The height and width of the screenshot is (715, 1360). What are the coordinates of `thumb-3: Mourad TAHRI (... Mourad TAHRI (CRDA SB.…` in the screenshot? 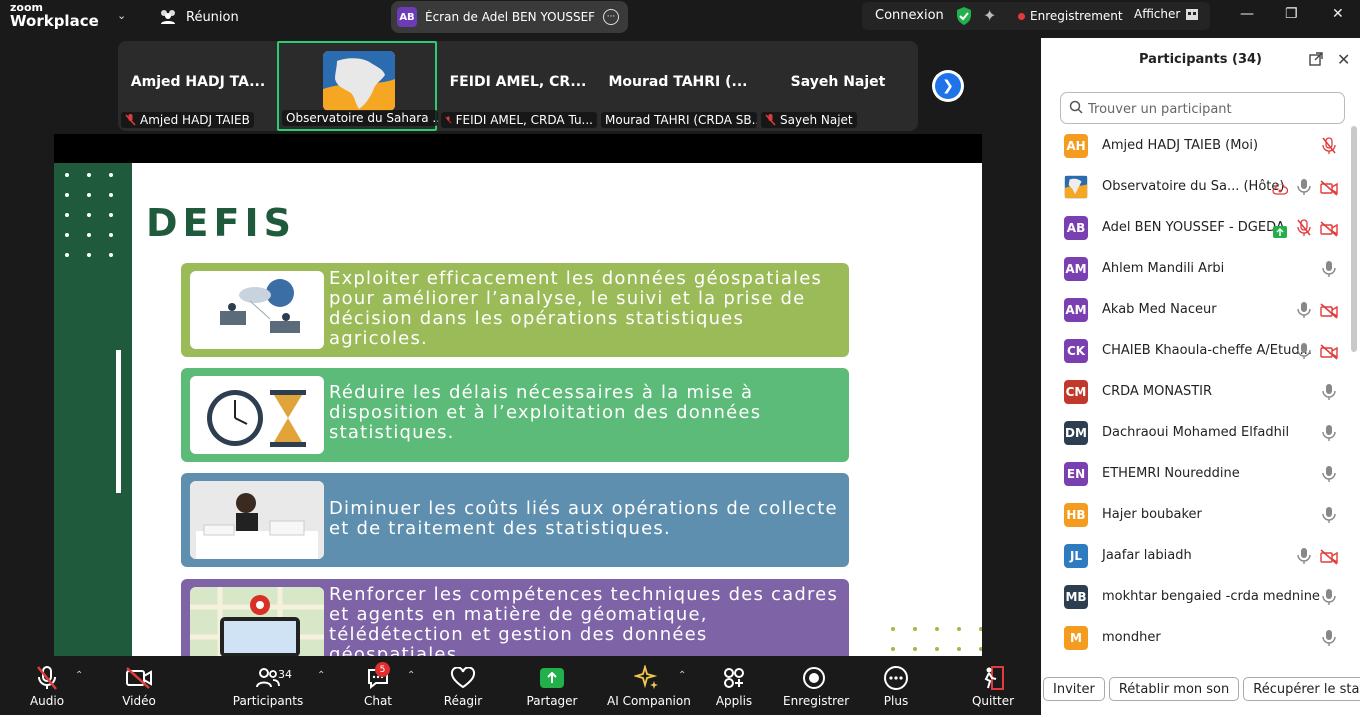 It's located at (678, 86).